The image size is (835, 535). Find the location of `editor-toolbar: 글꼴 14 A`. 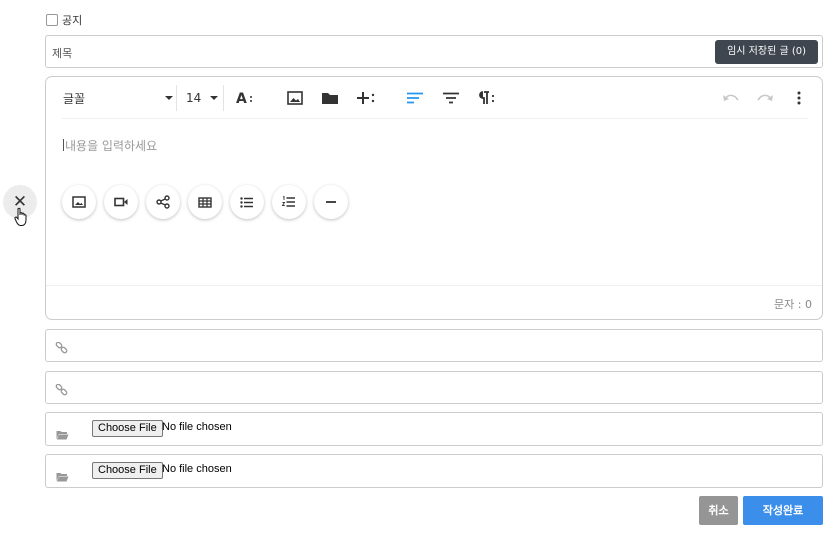

editor-toolbar: 글꼴 14 A is located at coordinates (434, 98).